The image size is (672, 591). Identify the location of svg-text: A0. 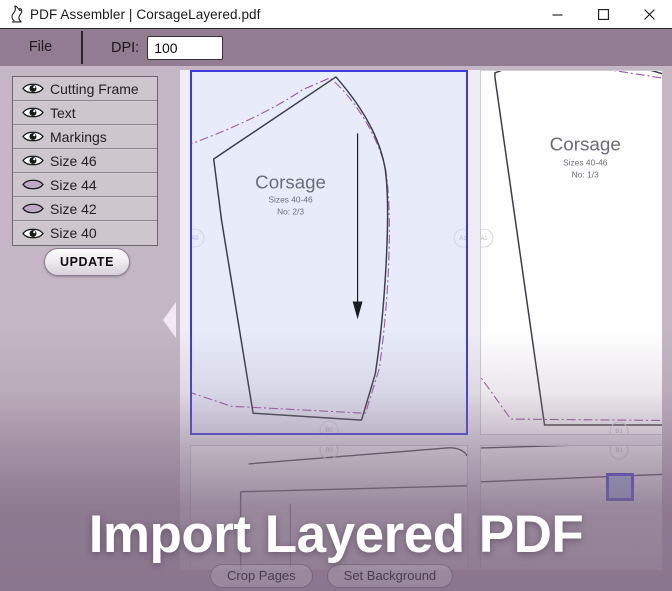
(195, 239).